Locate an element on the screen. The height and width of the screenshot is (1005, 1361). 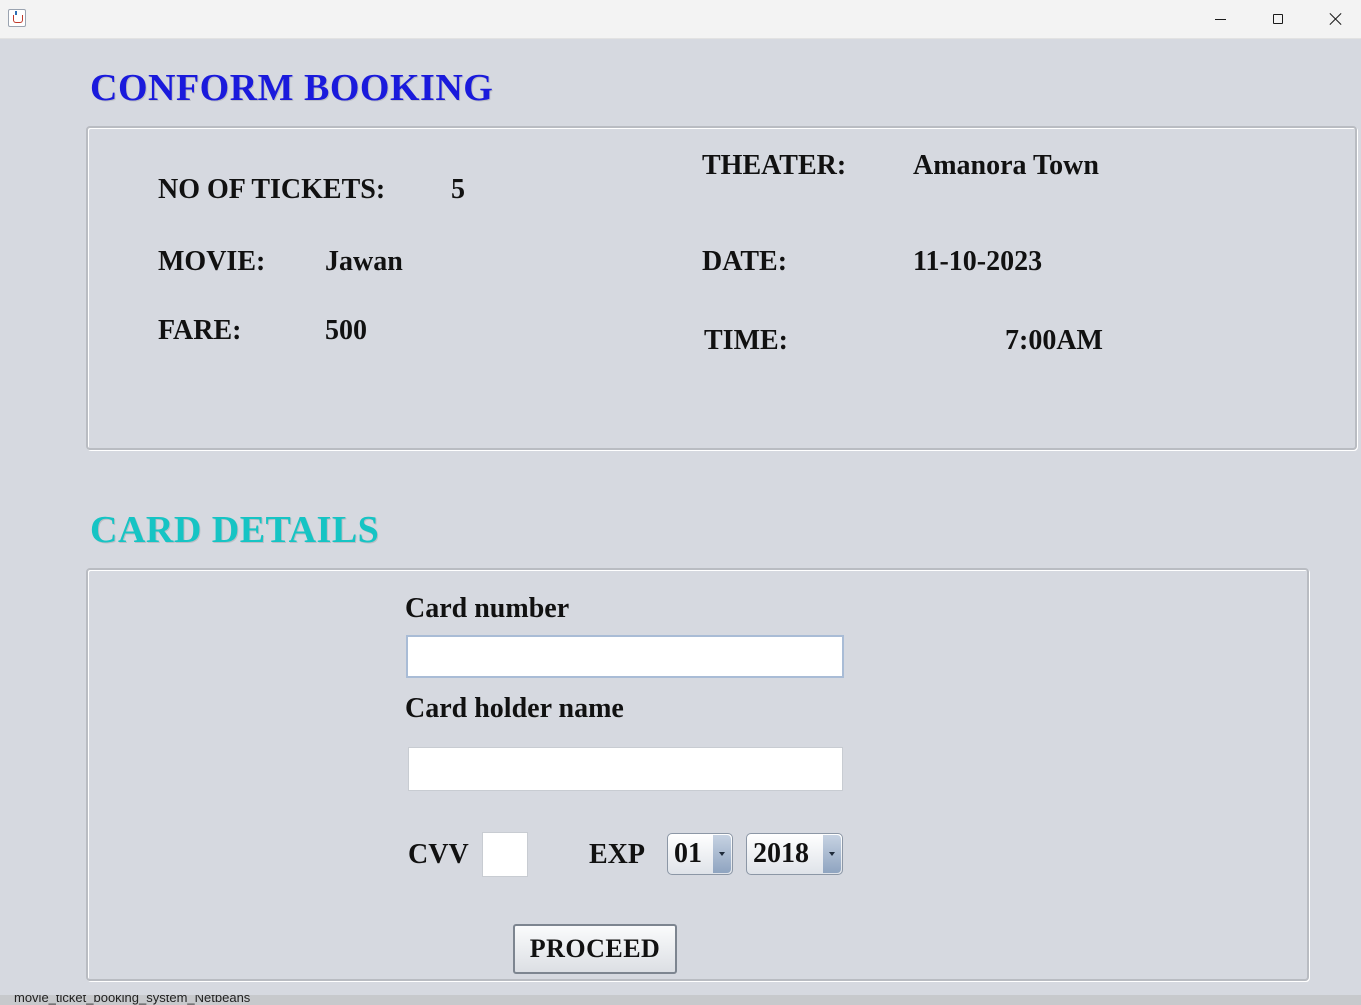
maximize-button is located at coordinates (1278, 19).